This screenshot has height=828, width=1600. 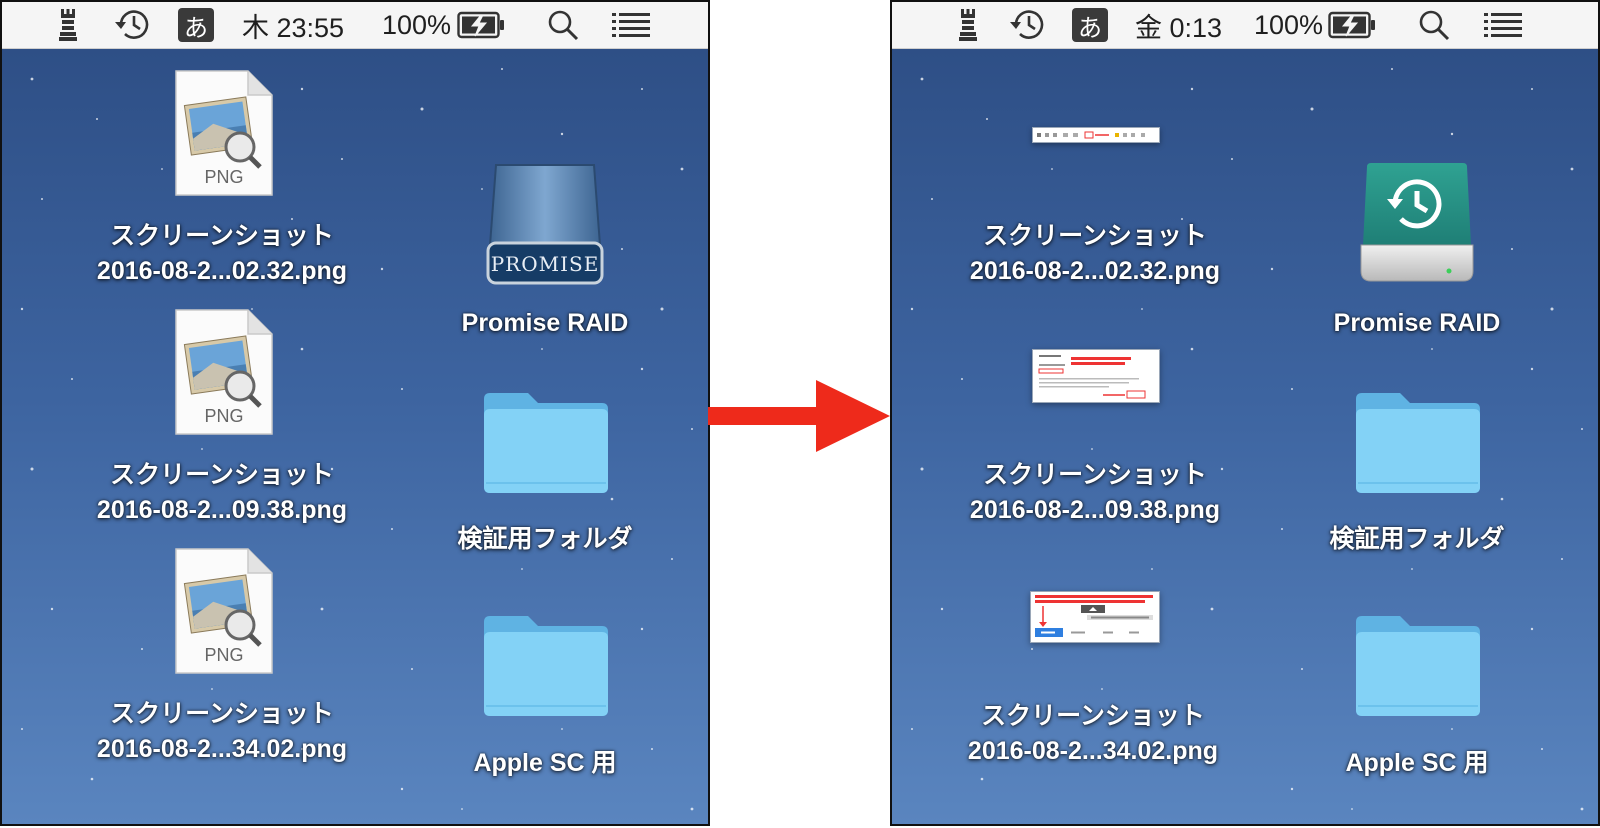 I want to click on menu-clock: 金 0:13, so click(x=1178, y=25).